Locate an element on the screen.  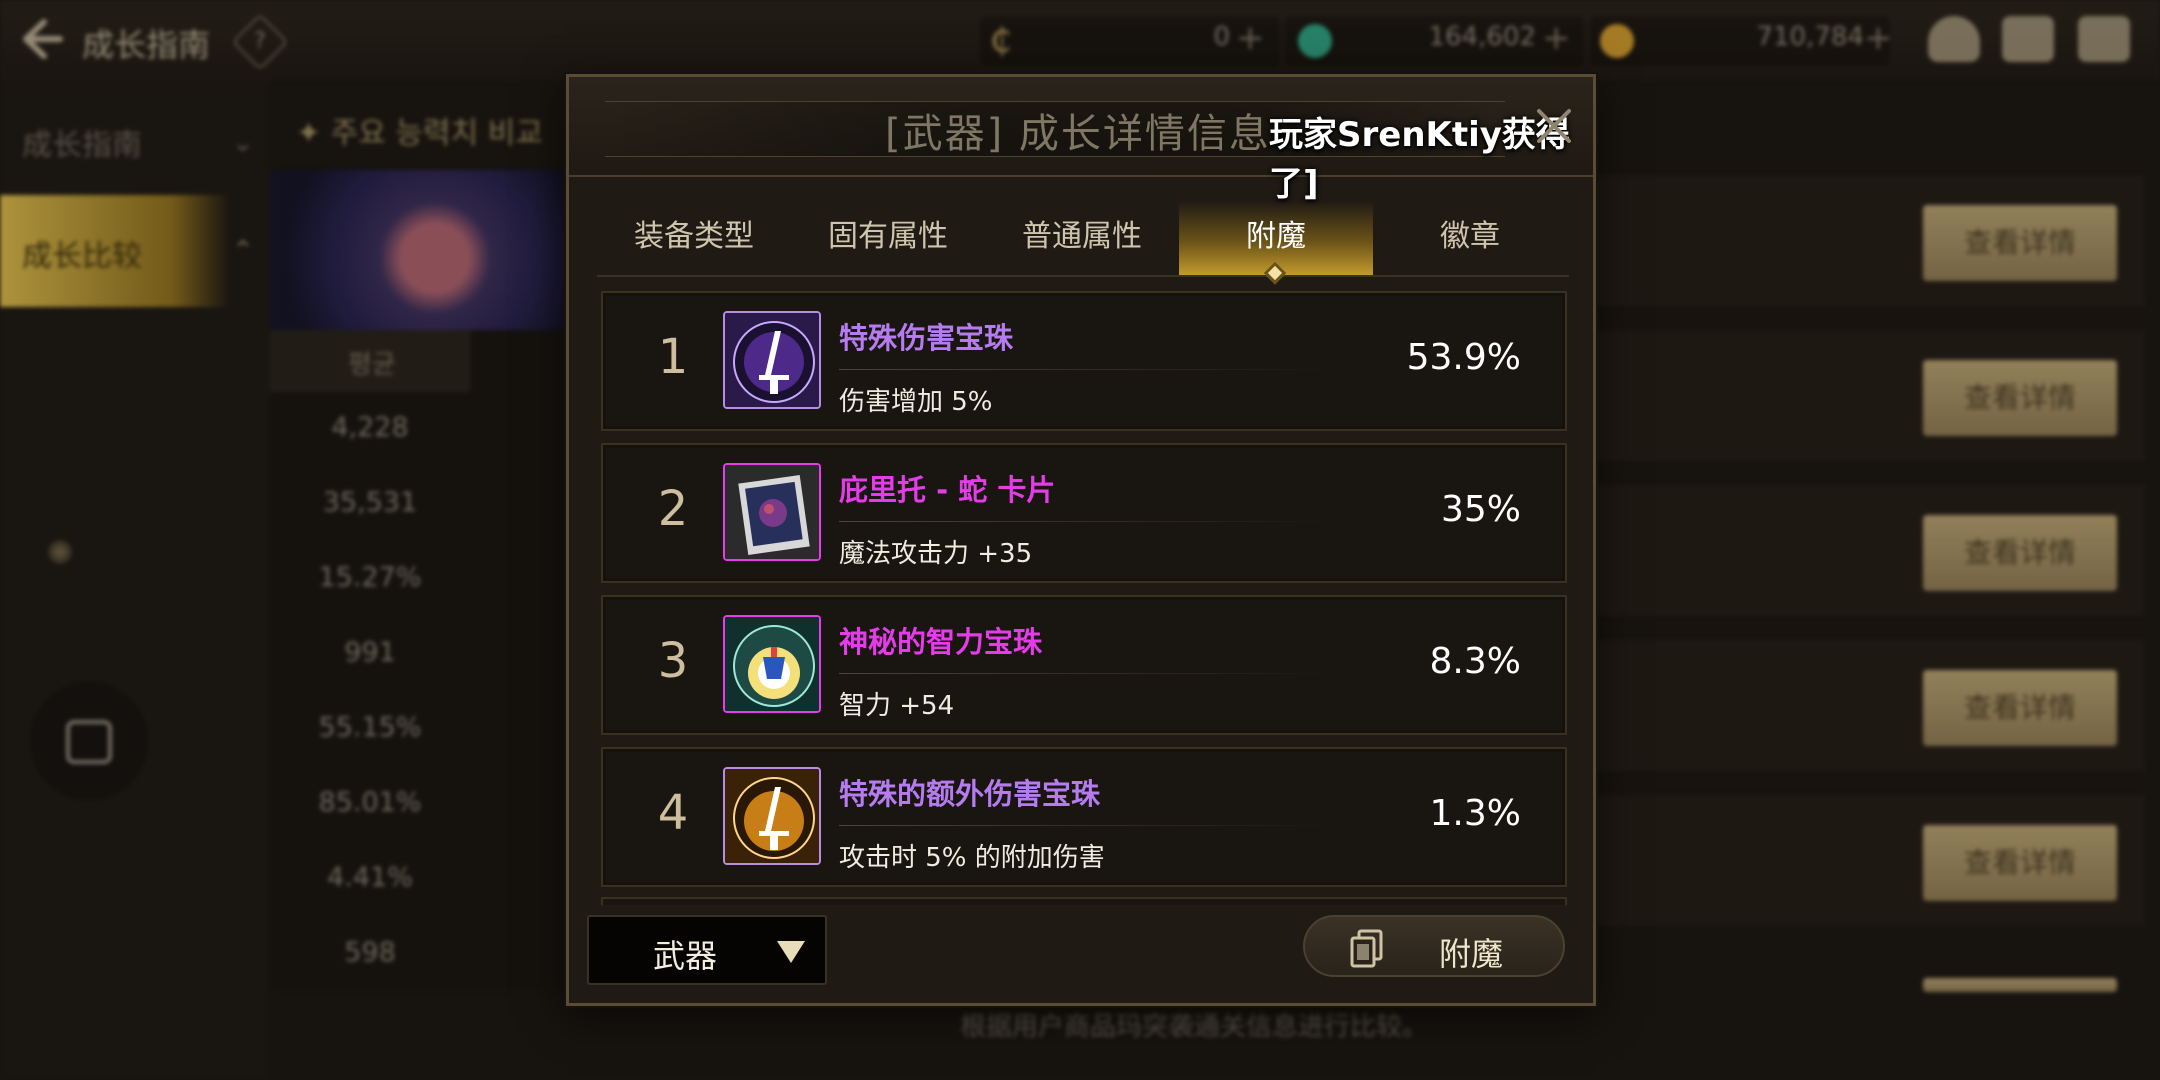
list-item: 4 特殊的额外伤害宝珠 攻击时 5% 的附加伤害 1.3% is located at coordinates (1084, 817).